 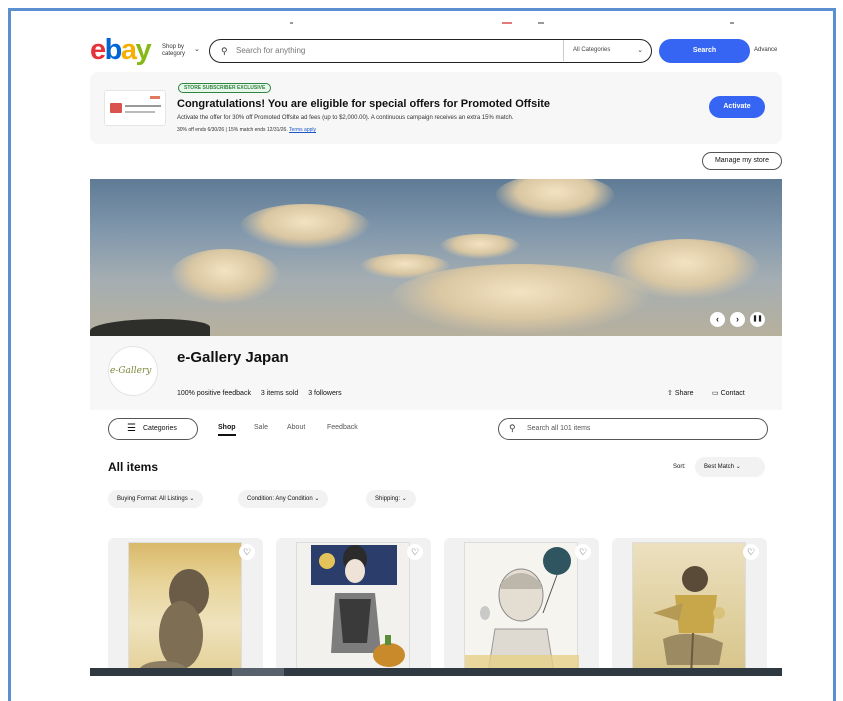 What do you see at coordinates (719, 467) in the screenshot?
I see `sort-value: Best Match` at bounding box center [719, 467].